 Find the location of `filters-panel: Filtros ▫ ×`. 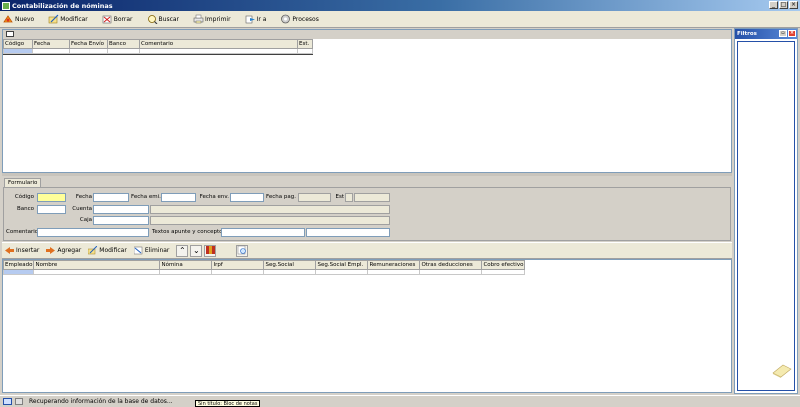

filters-panel: Filtros ▫ × is located at coordinates (766, 211).